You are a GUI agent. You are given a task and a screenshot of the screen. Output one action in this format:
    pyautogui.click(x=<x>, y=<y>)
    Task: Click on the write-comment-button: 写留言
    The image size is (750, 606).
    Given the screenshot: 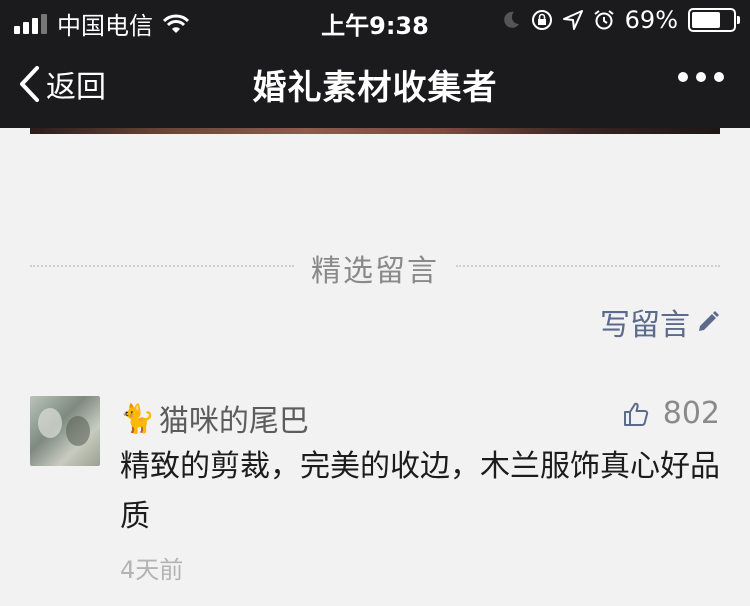 What is the action you would take?
    pyautogui.click(x=660, y=322)
    